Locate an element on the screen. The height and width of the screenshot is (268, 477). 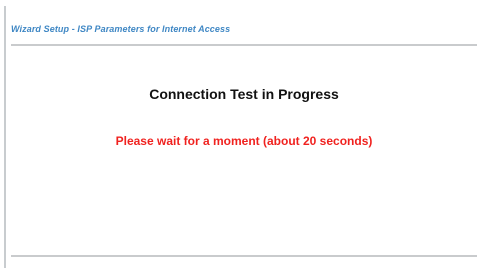
left-border is located at coordinates (5, 137).